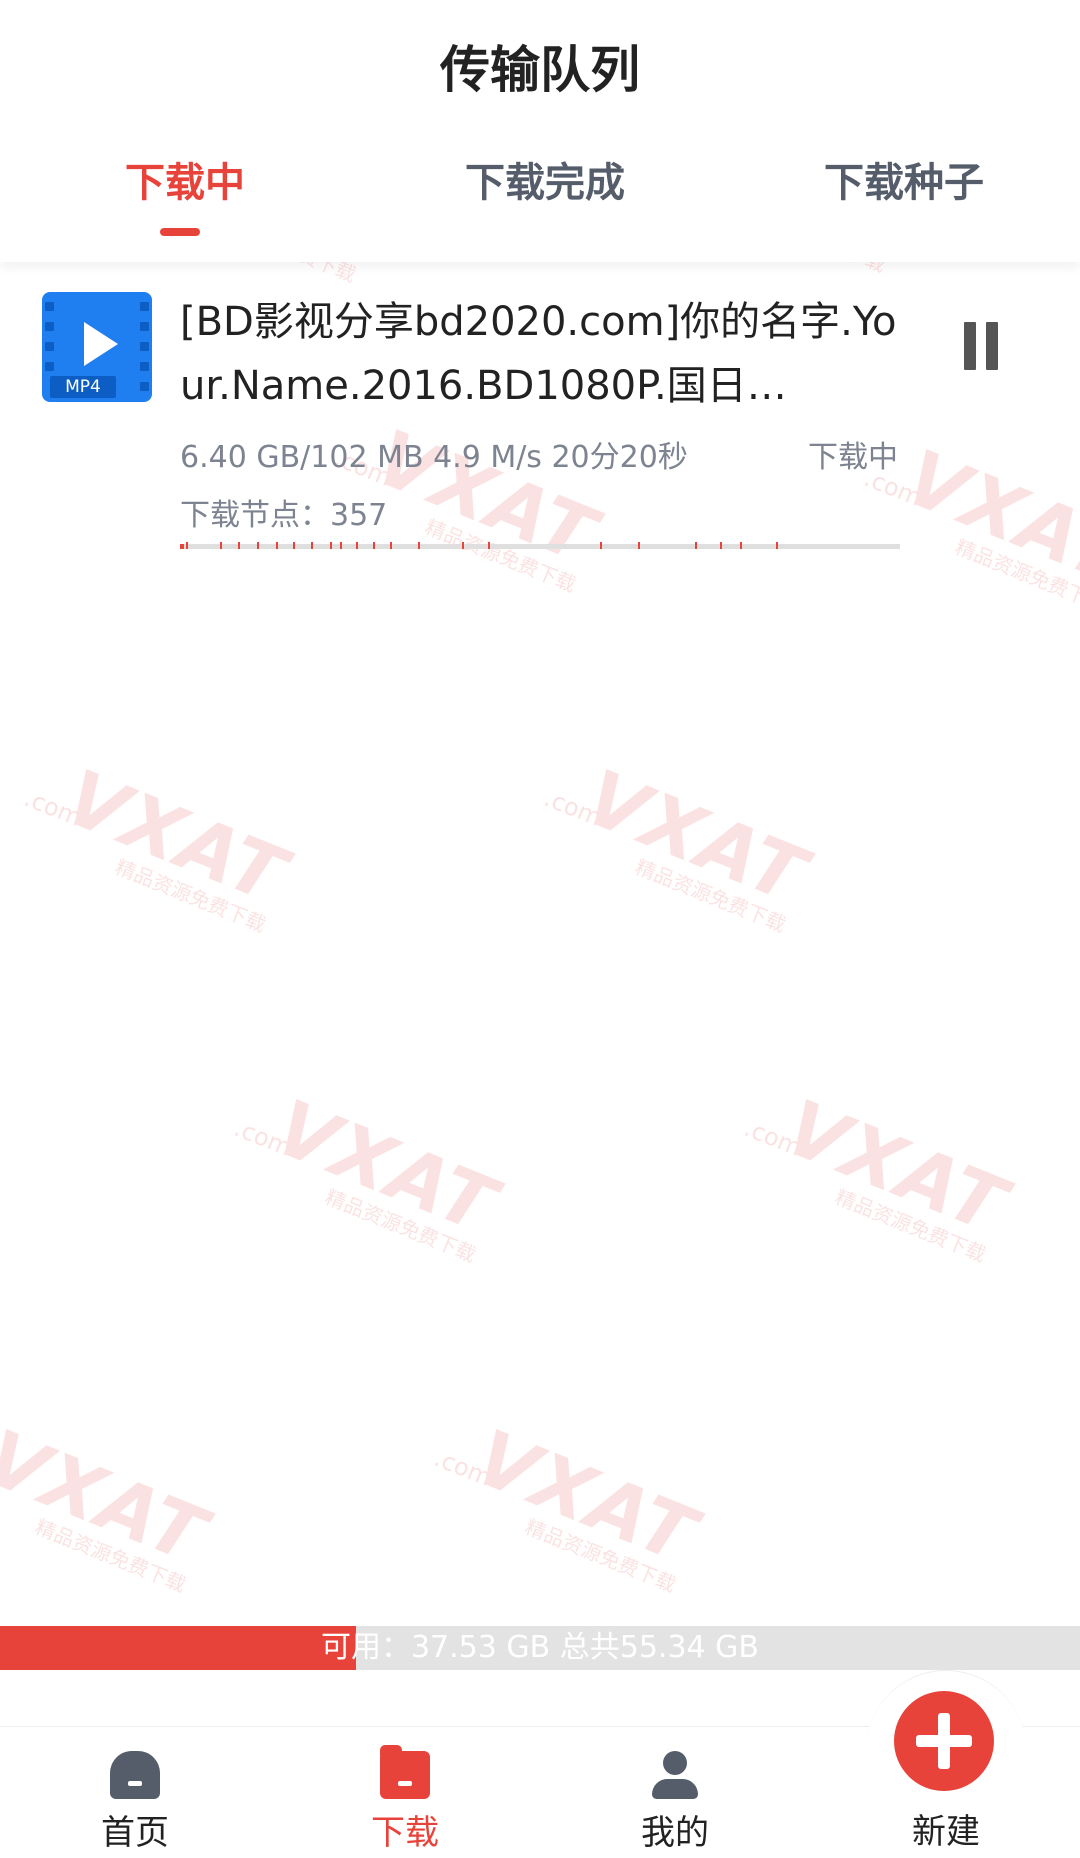 This screenshot has width=1080, height=1858. I want to click on tab-completed: 下载完成, so click(545, 179).